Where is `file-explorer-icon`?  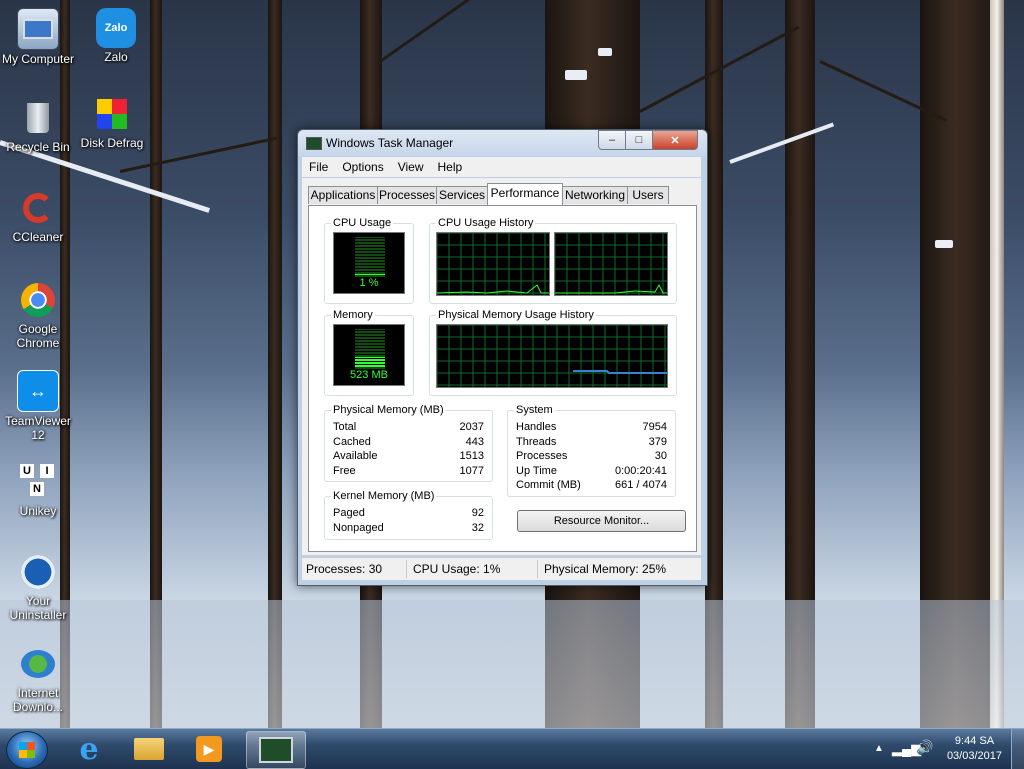 file-explorer-icon is located at coordinates (149, 749).